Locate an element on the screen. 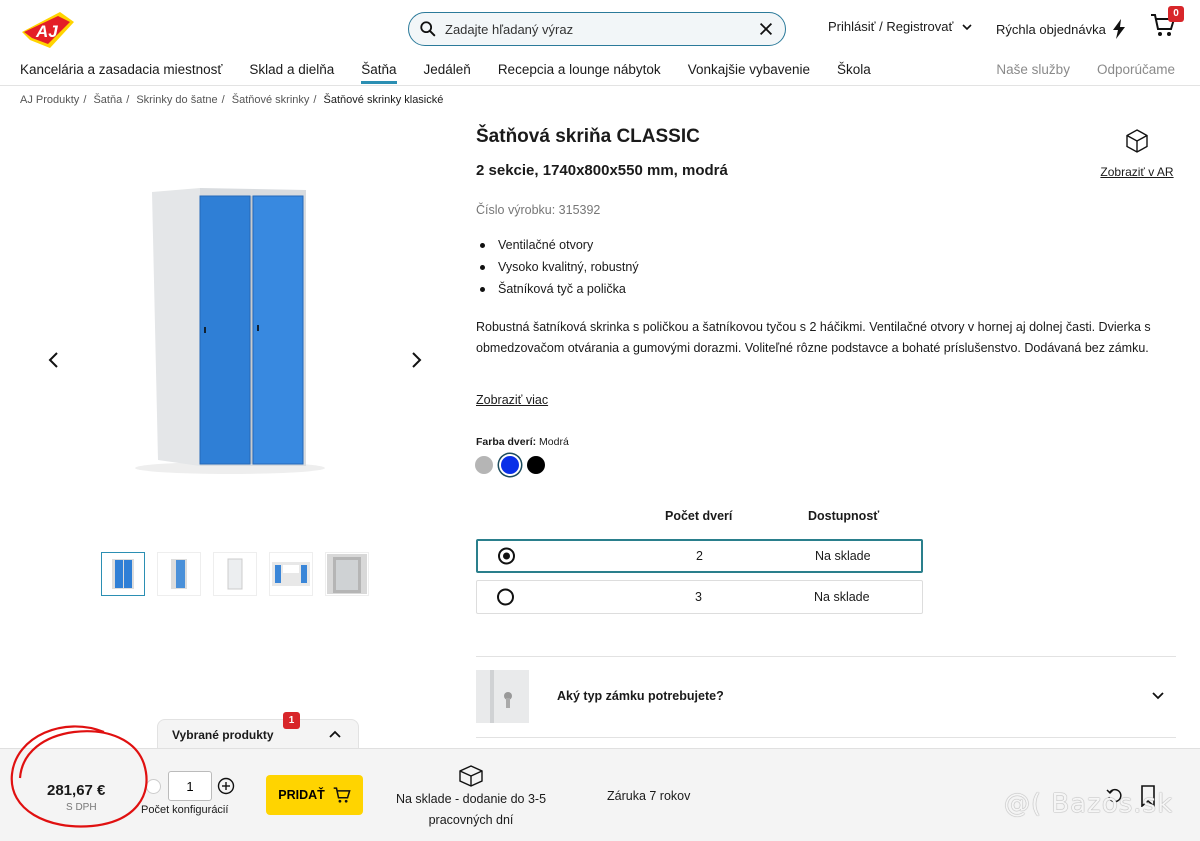 This screenshot has width=1200, height=841. cart-count-badge: 0 is located at coordinates (1176, 14).